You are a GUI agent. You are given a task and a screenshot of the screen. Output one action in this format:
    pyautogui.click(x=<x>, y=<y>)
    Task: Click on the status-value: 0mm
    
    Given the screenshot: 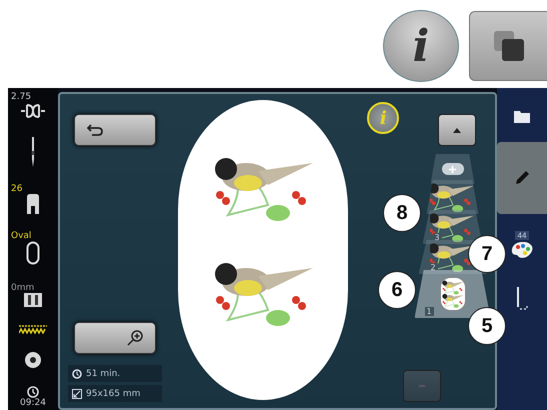 What is the action you would take?
    pyautogui.click(x=22, y=287)
    